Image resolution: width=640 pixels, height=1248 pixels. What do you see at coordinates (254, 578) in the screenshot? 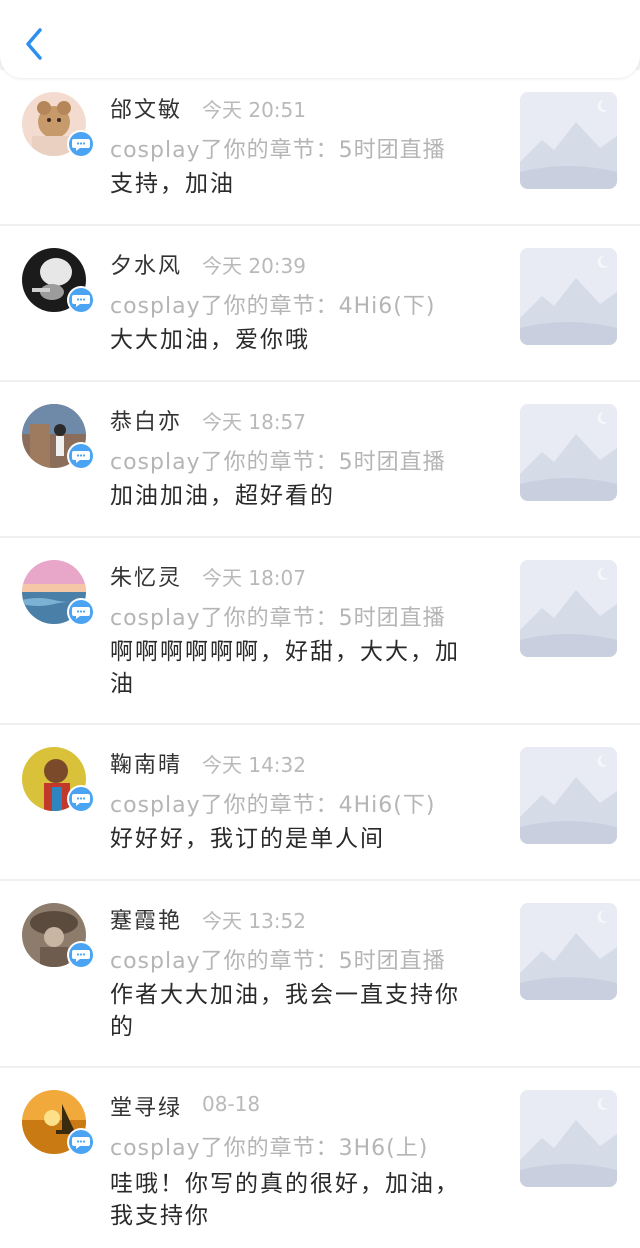
I see `timestamp: 今天 18:07` at bounding box center [254, 578].